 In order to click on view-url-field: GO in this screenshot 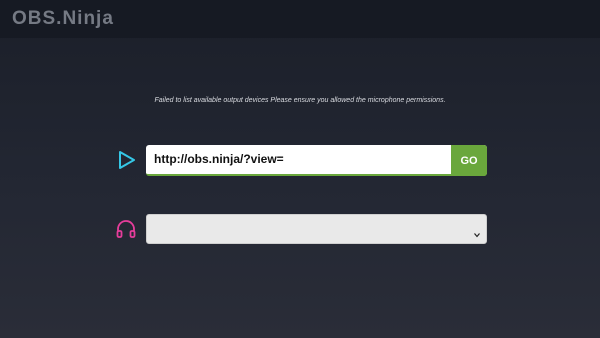, I will do `click(316, 160)`.